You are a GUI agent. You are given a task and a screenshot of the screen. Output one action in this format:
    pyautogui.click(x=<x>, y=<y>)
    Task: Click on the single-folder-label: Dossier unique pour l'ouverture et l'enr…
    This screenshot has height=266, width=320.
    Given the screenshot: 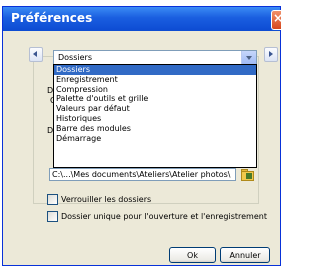 What is the action you would take?
    pyautogui.click(x=164, y=216)
    